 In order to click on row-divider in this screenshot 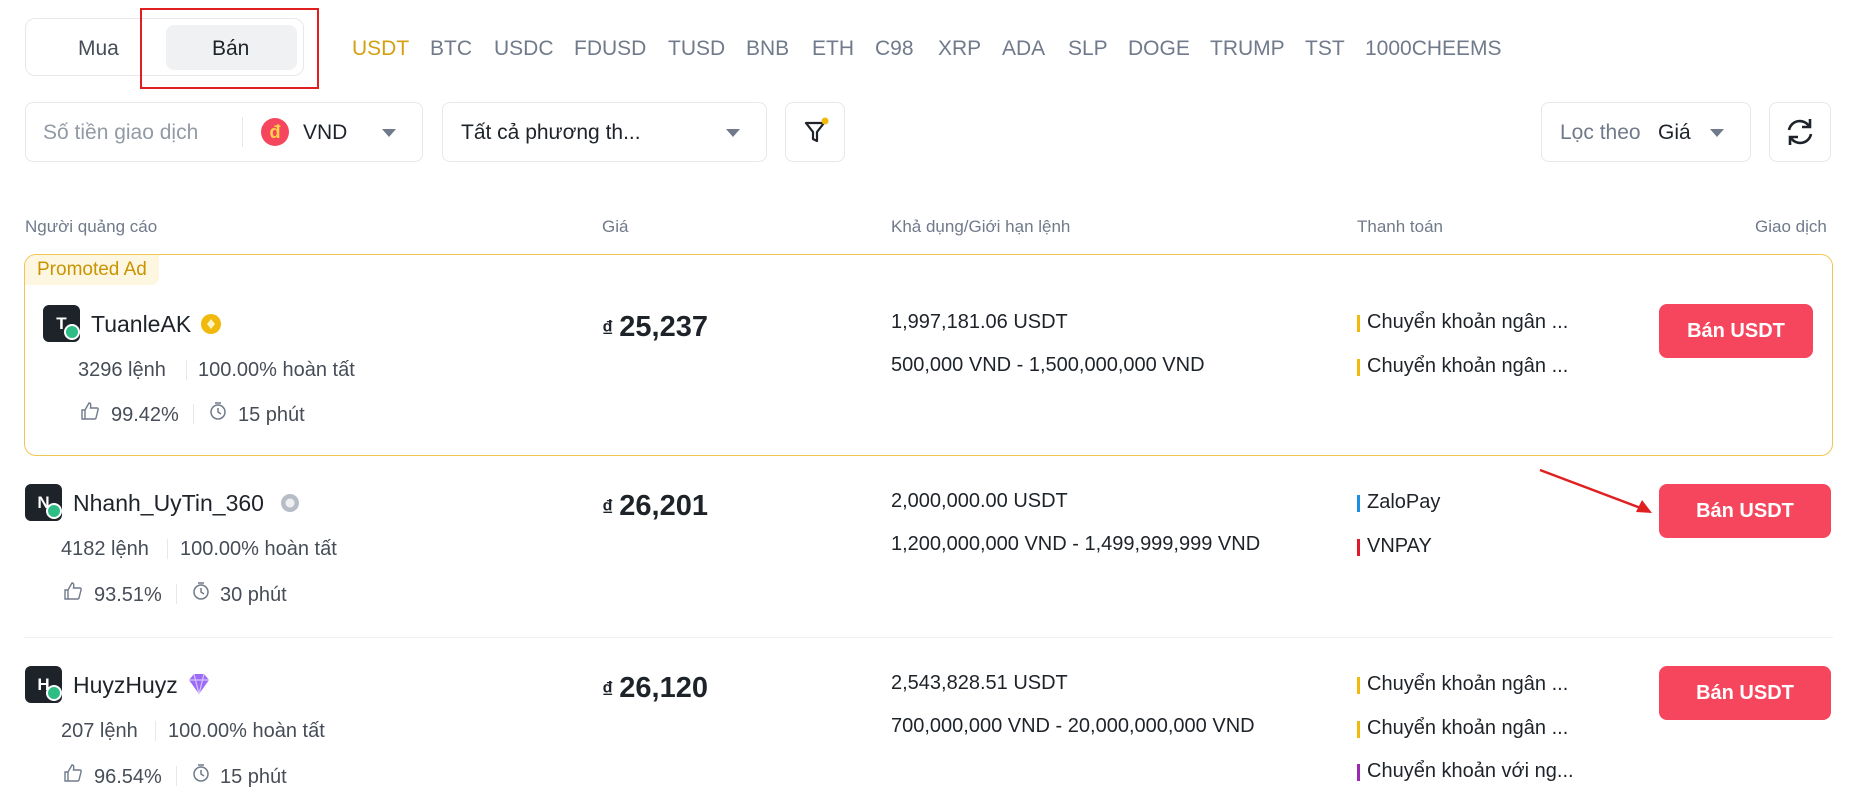, I will do `click(928, 637)`.